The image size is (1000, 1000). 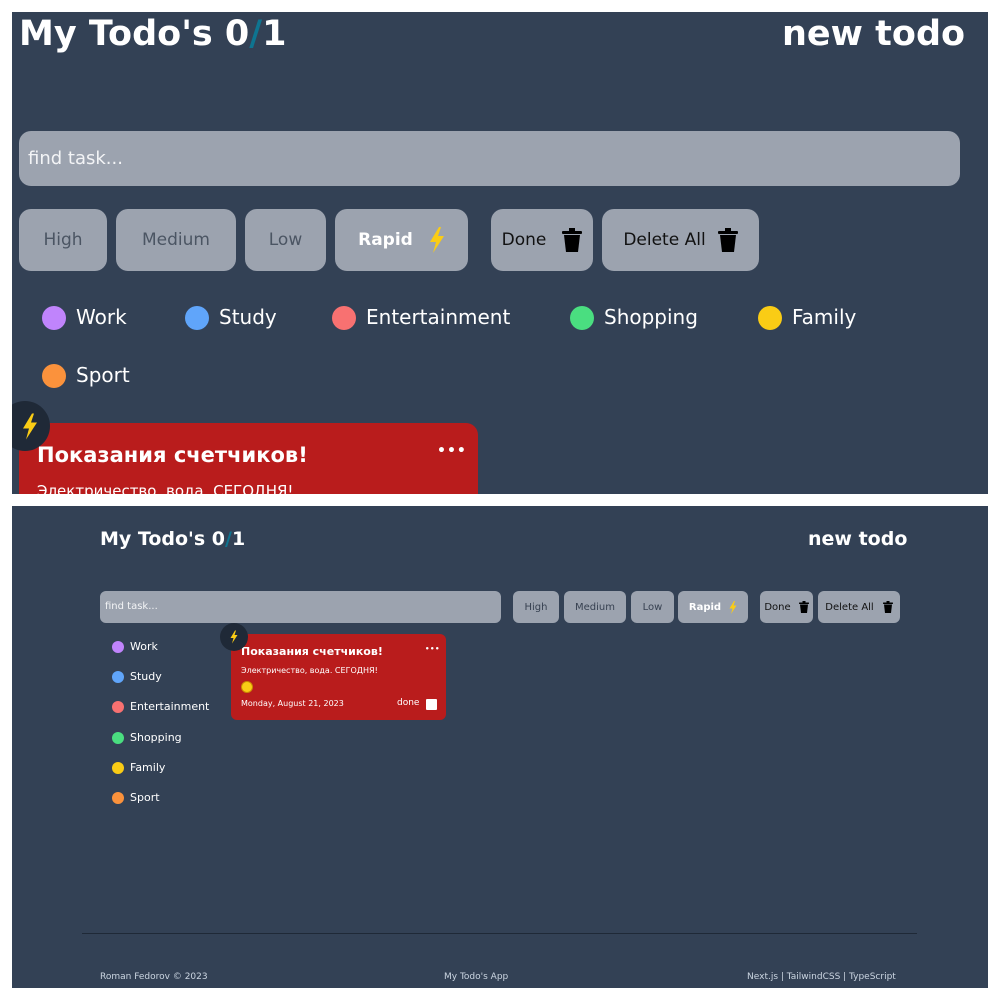 What do you see at coordinates (408, 703) in the screenshot?
I see `done-label: done` at bounding box center [408, 703].